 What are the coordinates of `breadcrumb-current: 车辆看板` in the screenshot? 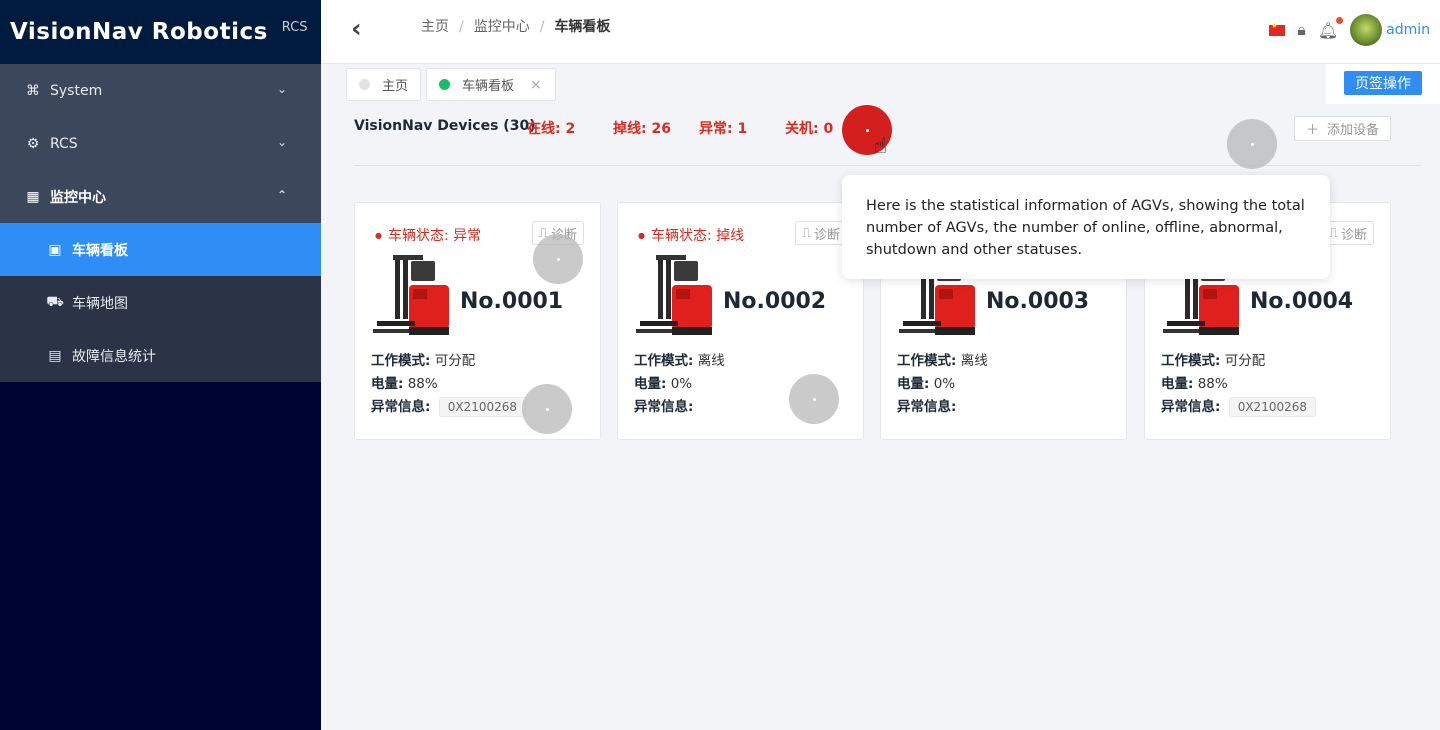 It's located at (582, 27).